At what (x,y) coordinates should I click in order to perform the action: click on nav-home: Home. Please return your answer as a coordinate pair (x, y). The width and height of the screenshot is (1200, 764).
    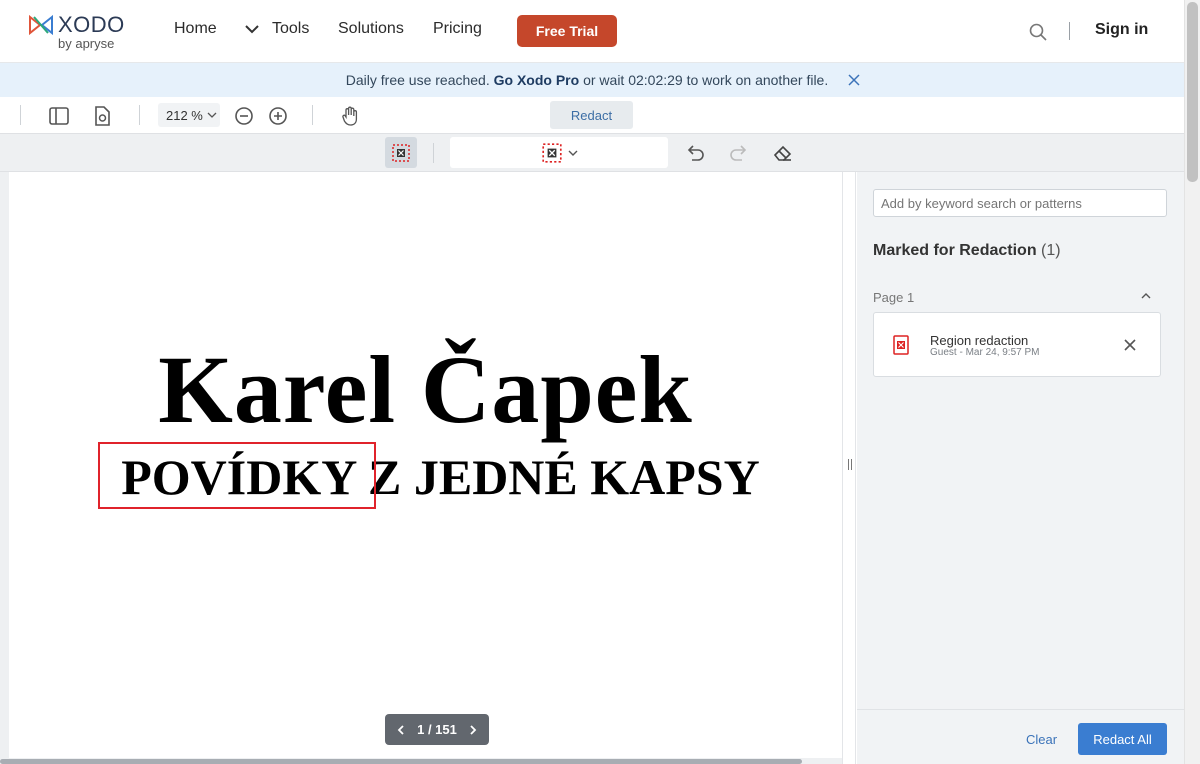
    Looking at the image, I should click on (195, 29).